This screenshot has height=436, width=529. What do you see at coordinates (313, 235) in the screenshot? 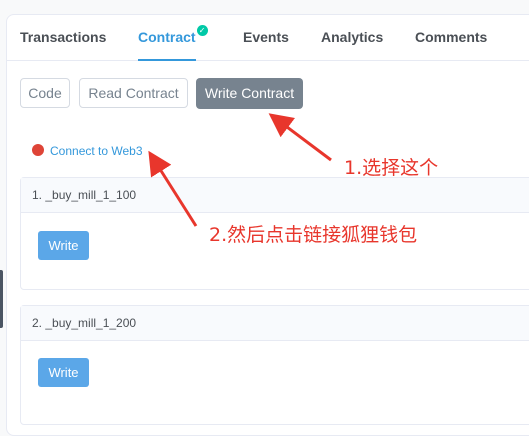
I see `annotation-step-2: 2.然后点击链接狐狸钱包` at bounding box center [313, 235].